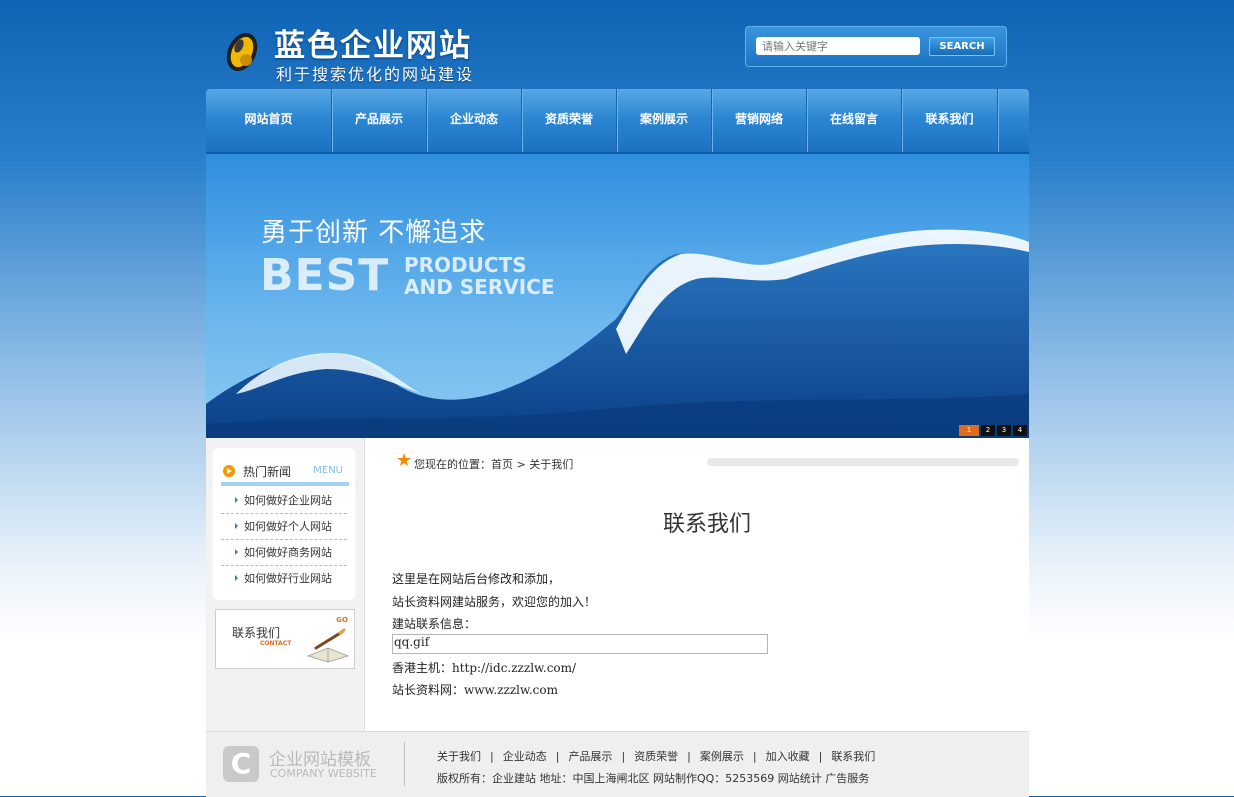  What do you see at coordinates (328, 470) in the screenshot?
I see `hot-news-menu-label: MENU` at bounding box center [328, 470].